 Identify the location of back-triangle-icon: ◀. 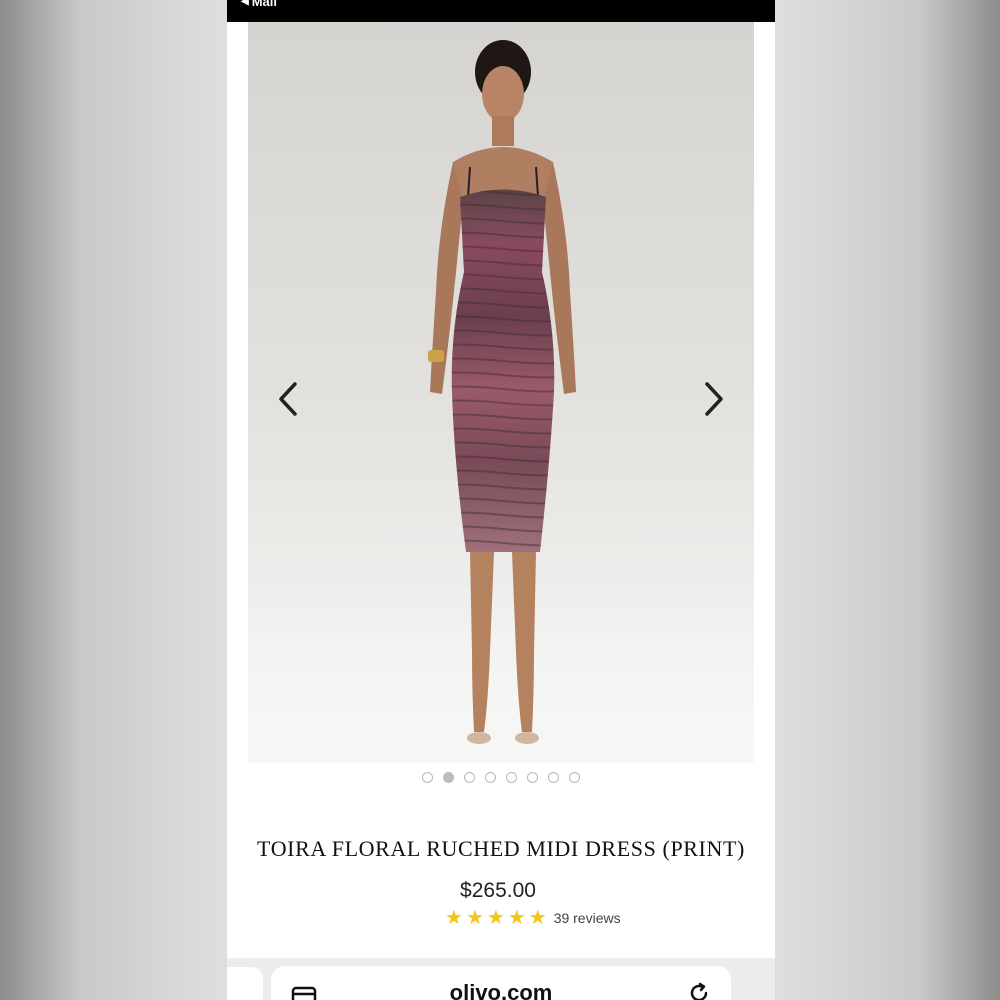
(245, 3).